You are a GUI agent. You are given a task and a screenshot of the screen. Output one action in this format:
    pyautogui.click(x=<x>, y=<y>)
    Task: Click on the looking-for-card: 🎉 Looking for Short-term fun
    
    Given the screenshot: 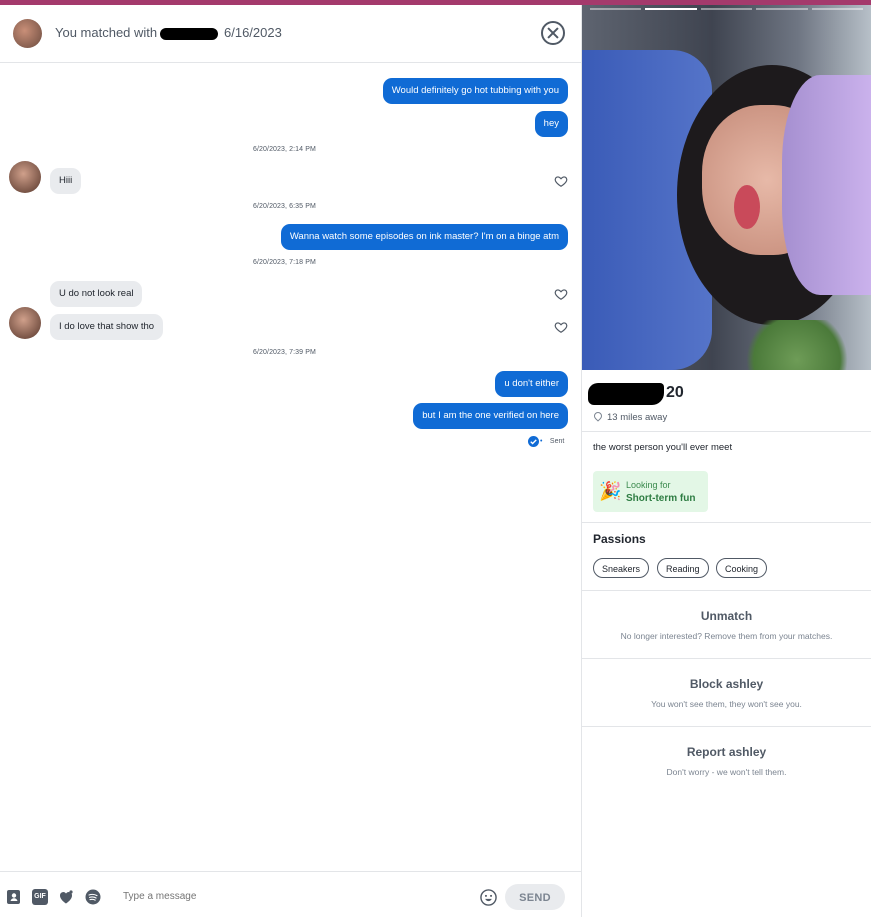 What is the action you would take?
    pyautogui.click(x=650, y=491)
    